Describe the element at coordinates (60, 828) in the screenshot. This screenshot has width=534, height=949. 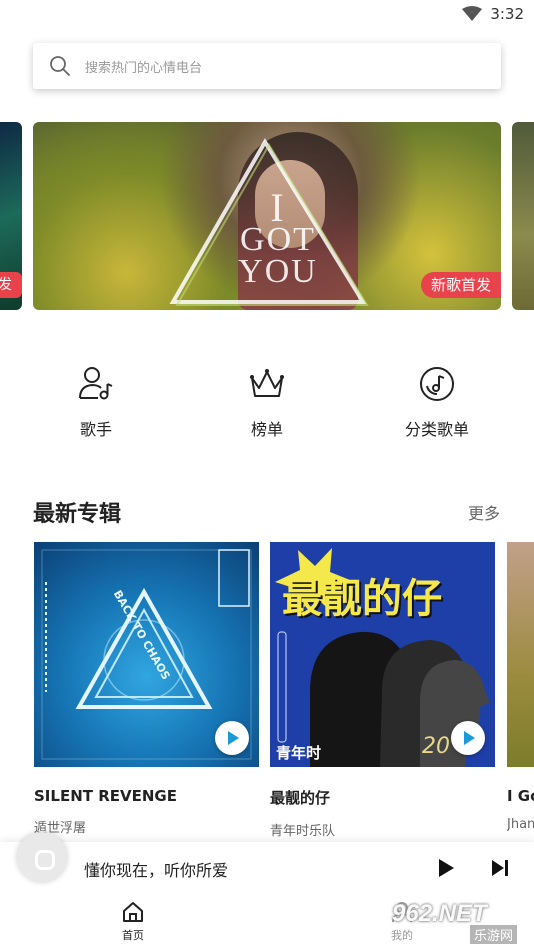
I see `album-artist: 遁世浮屠` at that location.